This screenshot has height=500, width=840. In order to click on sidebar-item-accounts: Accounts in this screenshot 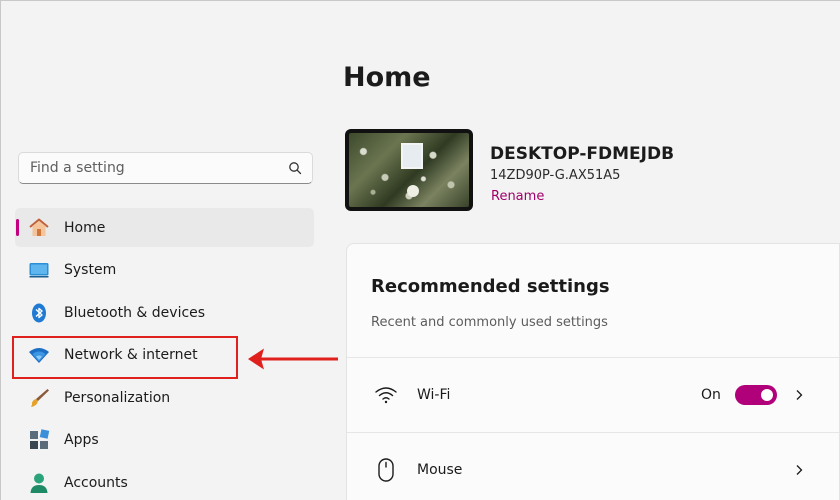, I will do `click(164, 481)`.